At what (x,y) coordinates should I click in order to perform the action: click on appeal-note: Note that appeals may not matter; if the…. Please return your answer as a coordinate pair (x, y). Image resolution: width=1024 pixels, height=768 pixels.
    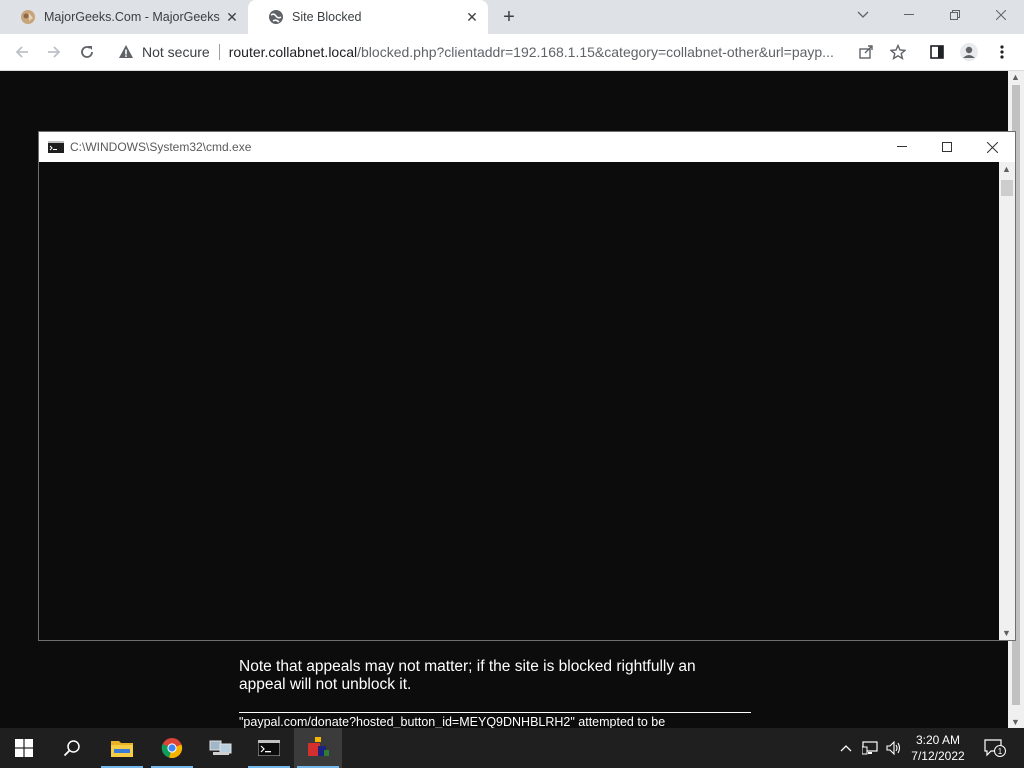
    Looking at the image, I should click on (467, 675).